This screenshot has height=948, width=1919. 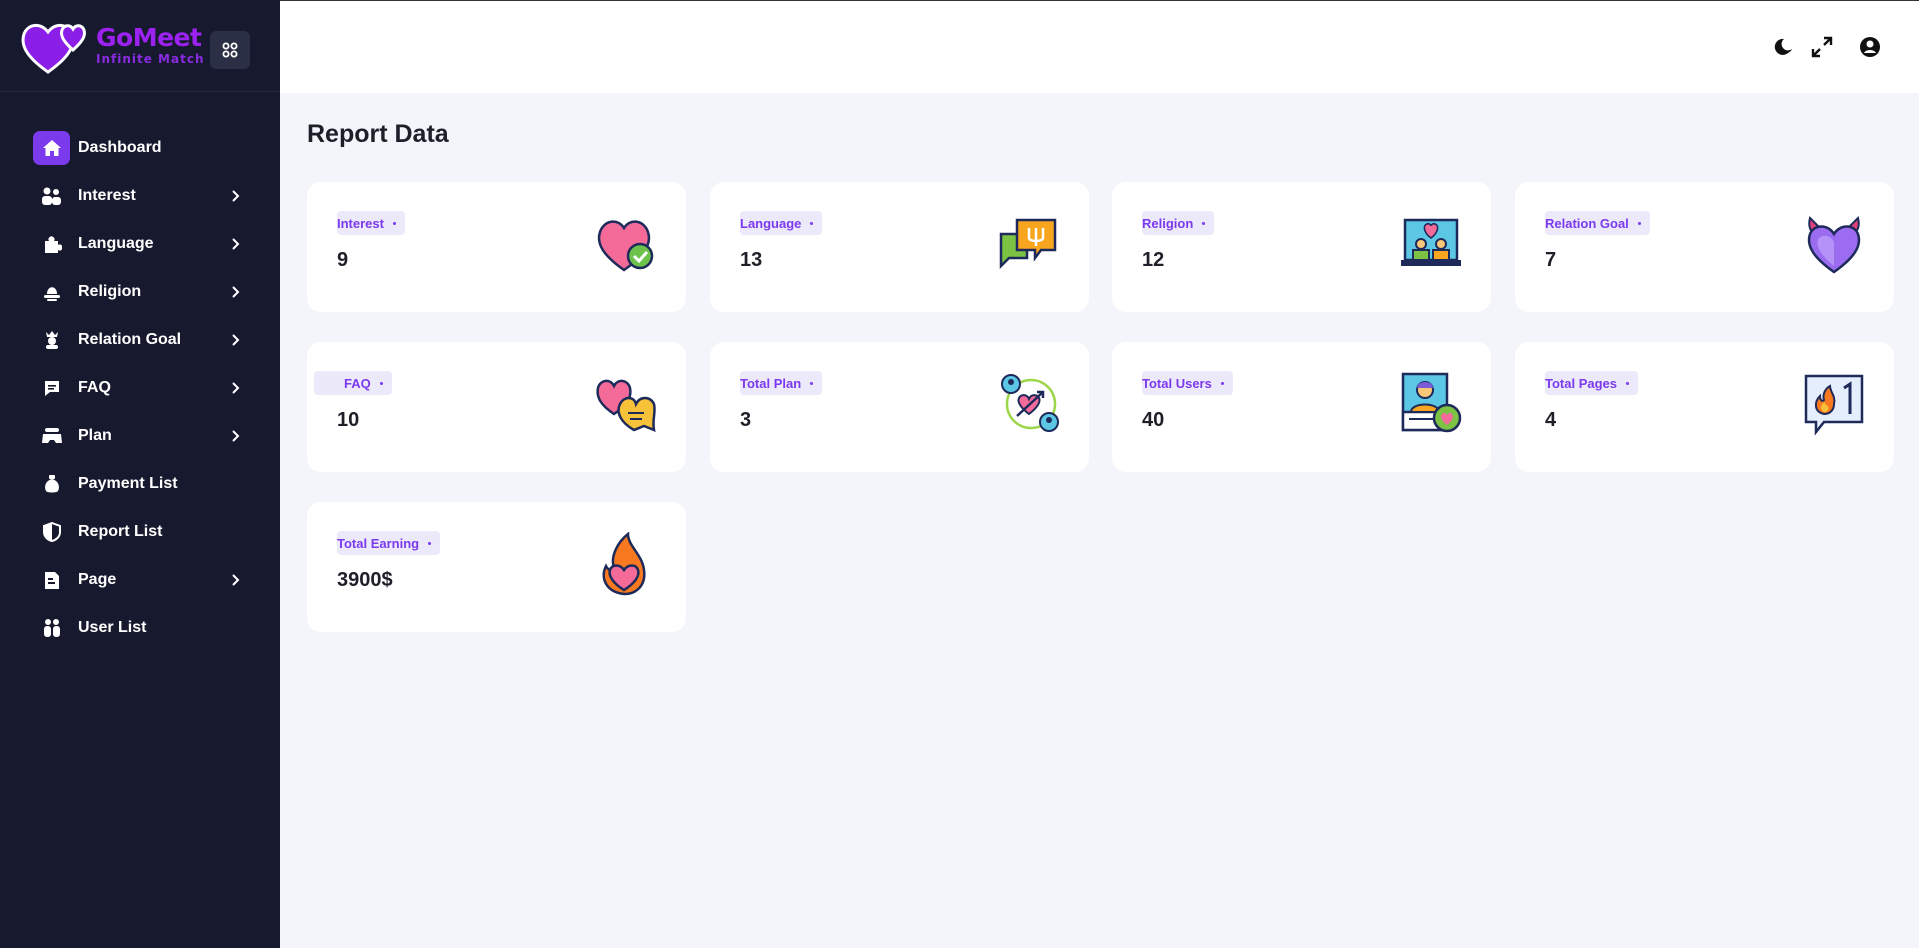 What do you see at coordinates (1178, 223) in the screenshot?
I see `card-label: Religion` at bounding box center [1178, 223].